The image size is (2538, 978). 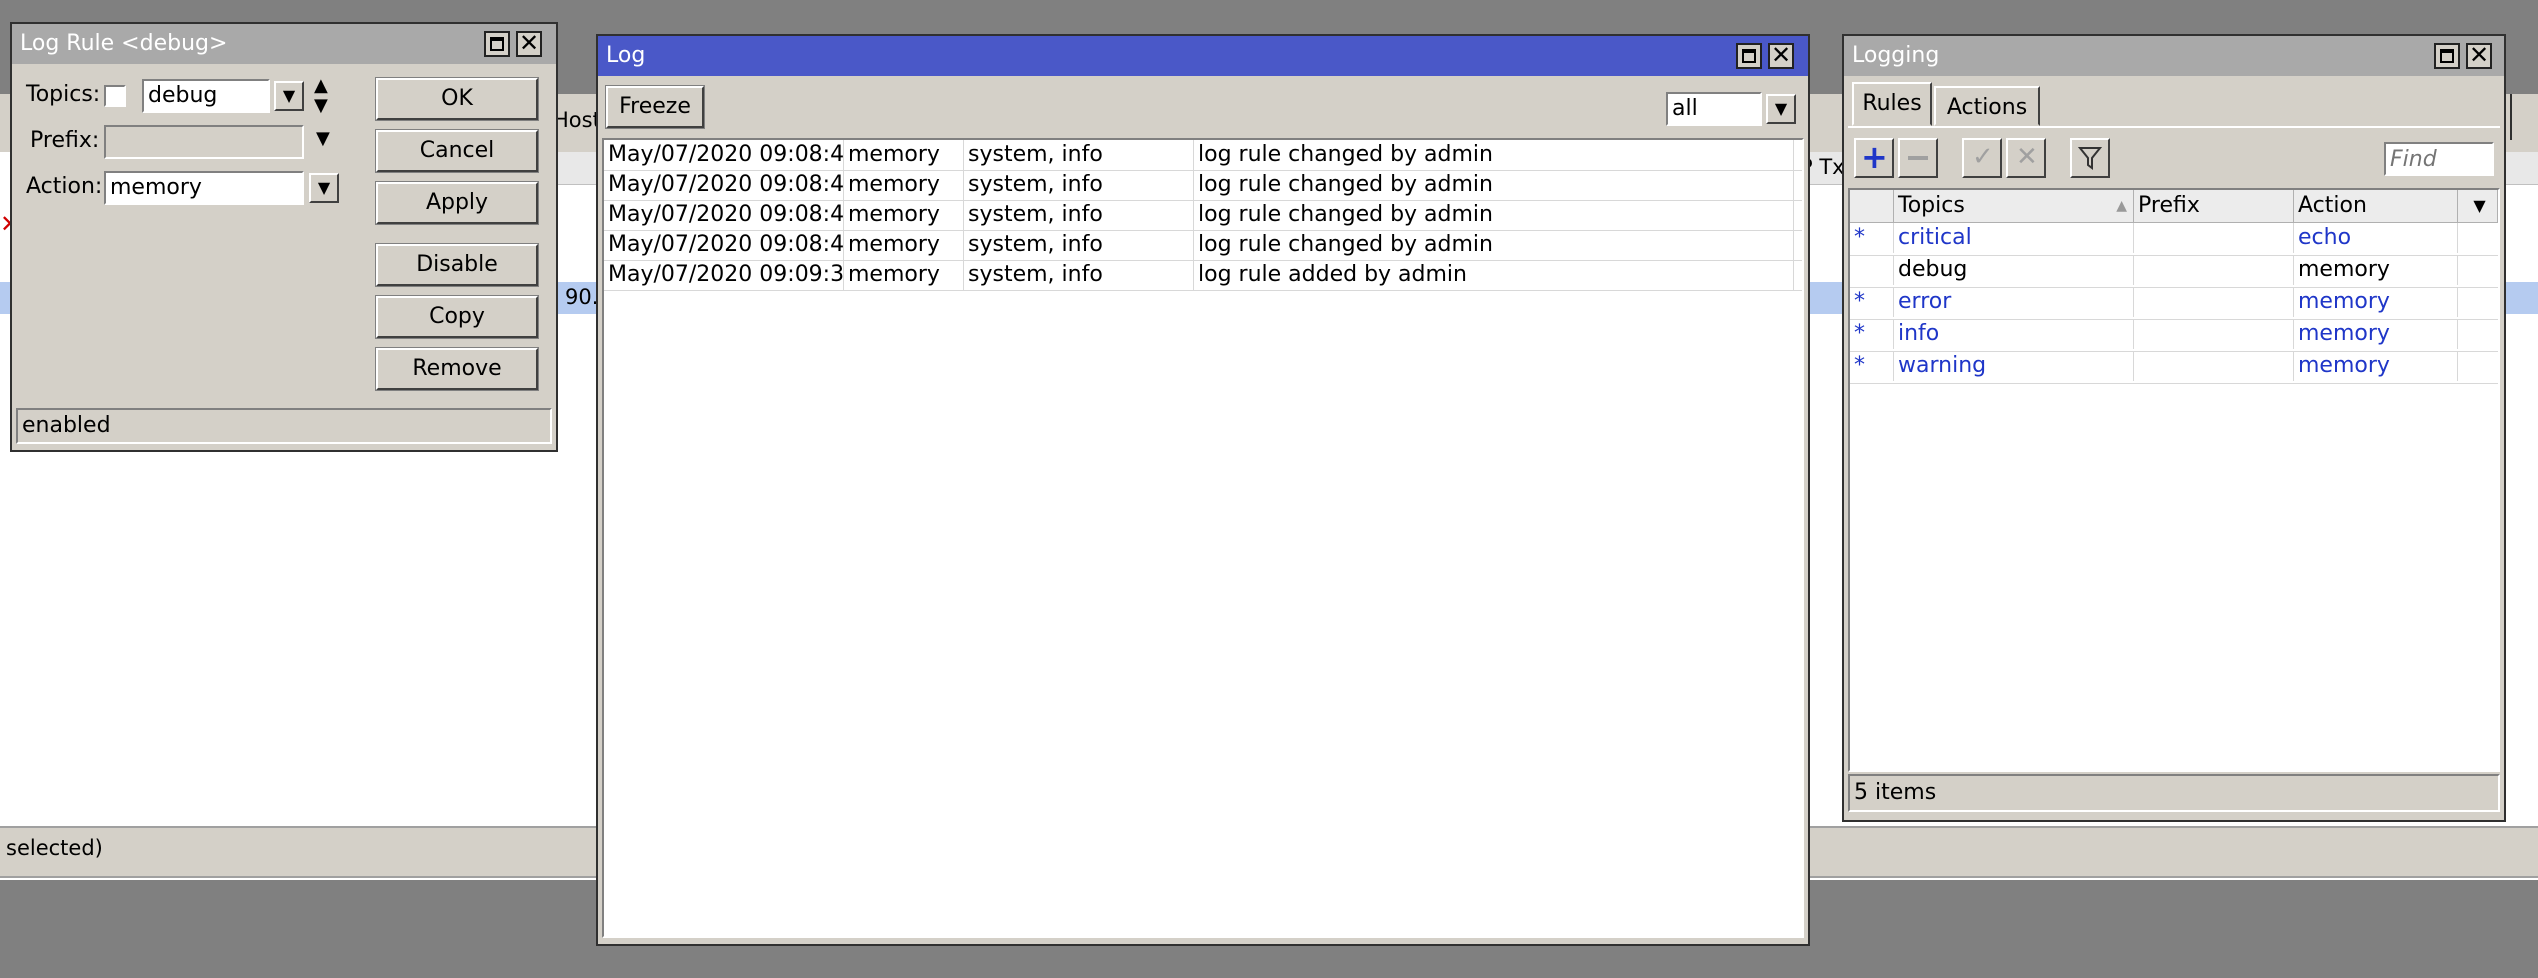 I want to click on topics-dropdown-button: ▼, so click(x=289, y=96).